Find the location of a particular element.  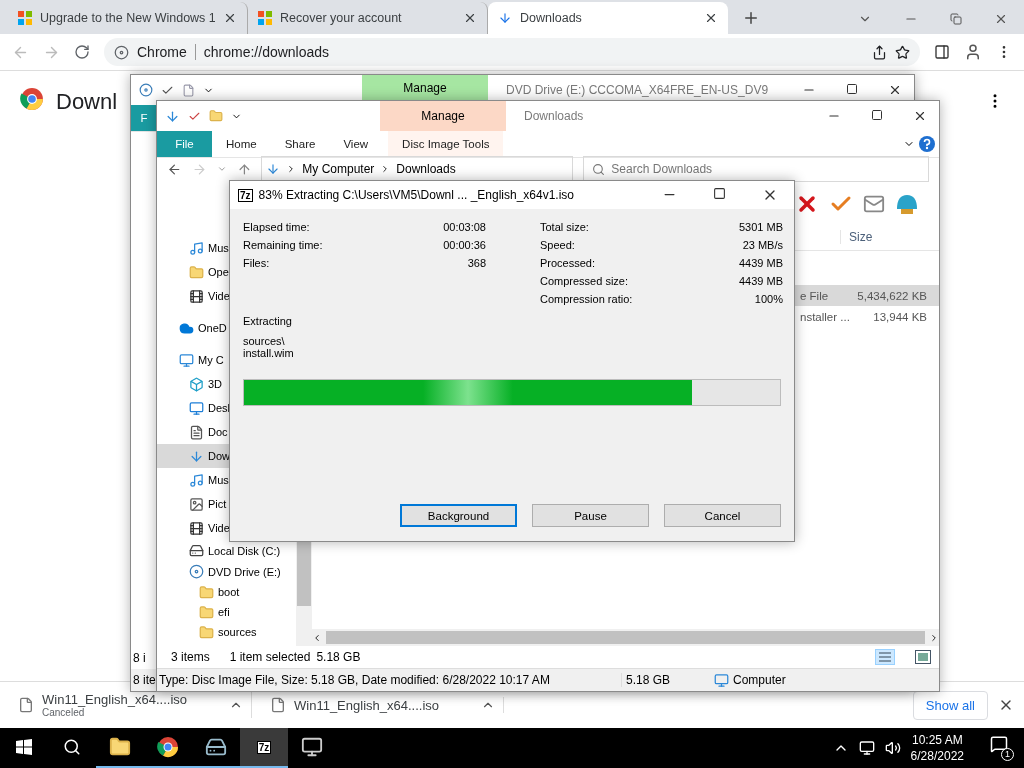

browser-tab: Downloads is located at coordinates (608, 18).